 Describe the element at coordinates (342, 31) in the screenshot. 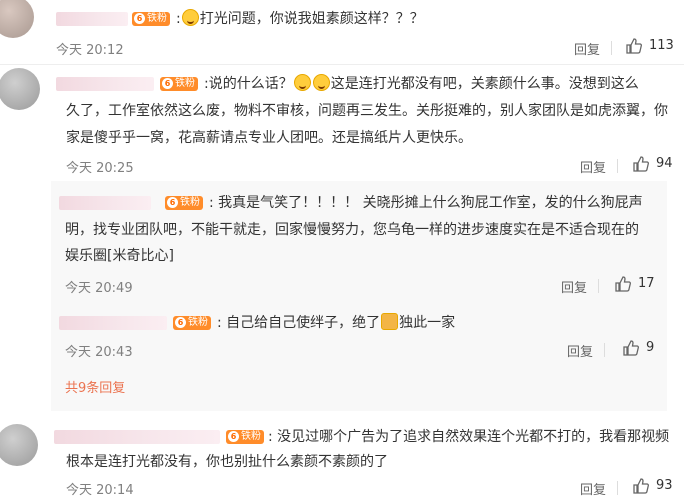

I see `comment-item: 6 铁粉 : 打光问题，你说我姐素颜这样？？？ 今天 20:12 回复 113` at that location.